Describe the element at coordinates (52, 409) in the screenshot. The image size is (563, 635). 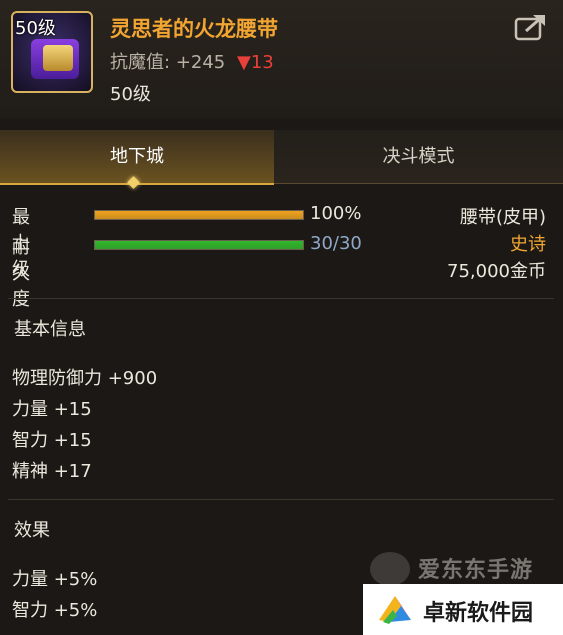
I see `attr-strength: 力量 +15` at that location.